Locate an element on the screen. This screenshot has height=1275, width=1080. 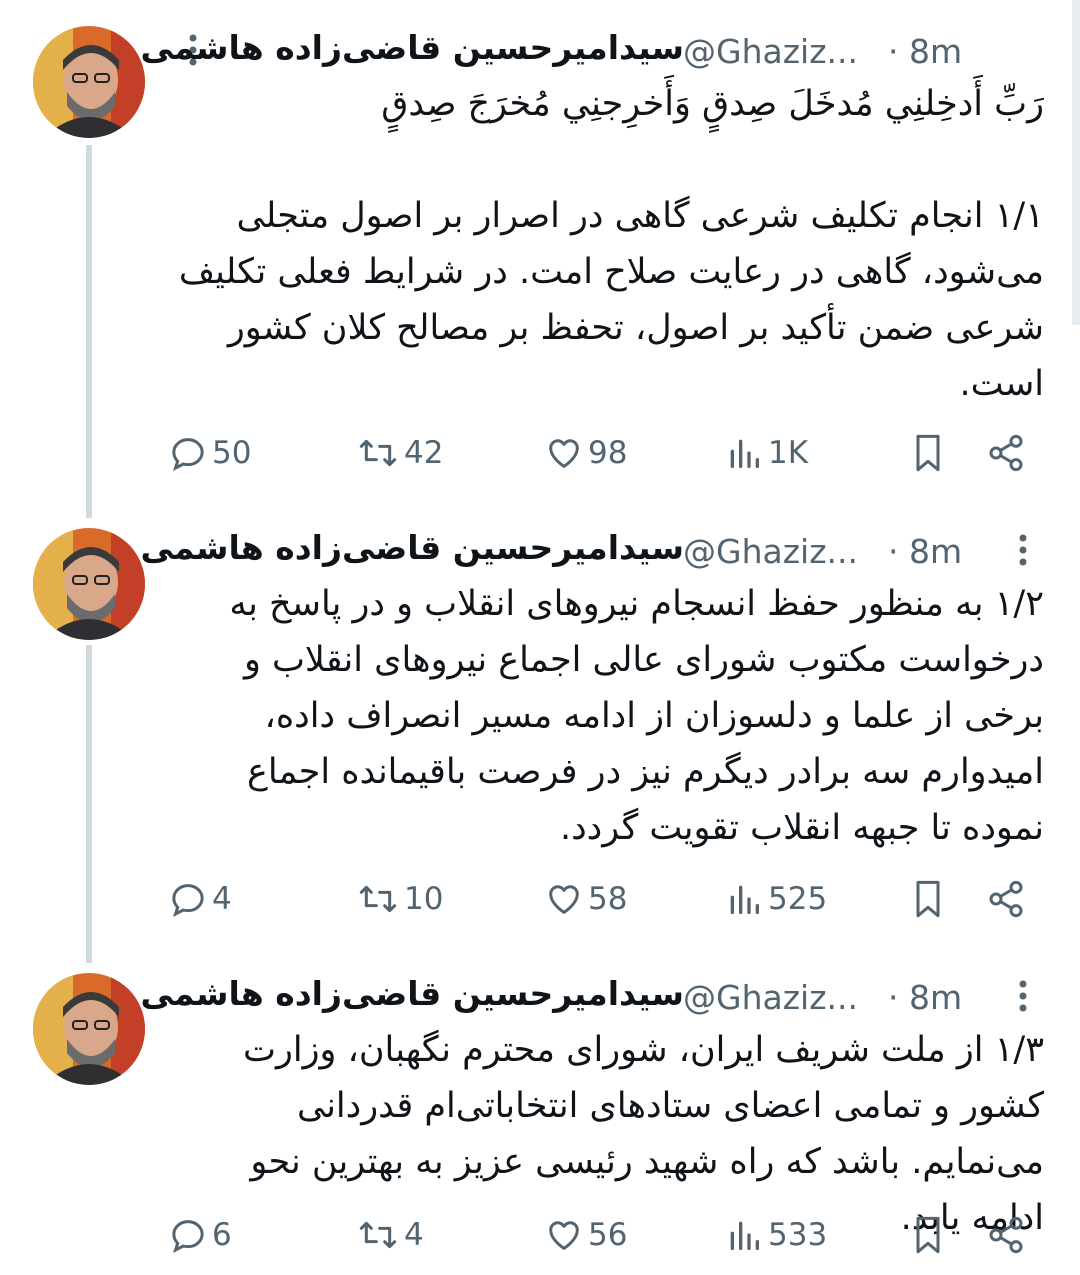
retweet-count: 42 is located at coordinates (424, 453).